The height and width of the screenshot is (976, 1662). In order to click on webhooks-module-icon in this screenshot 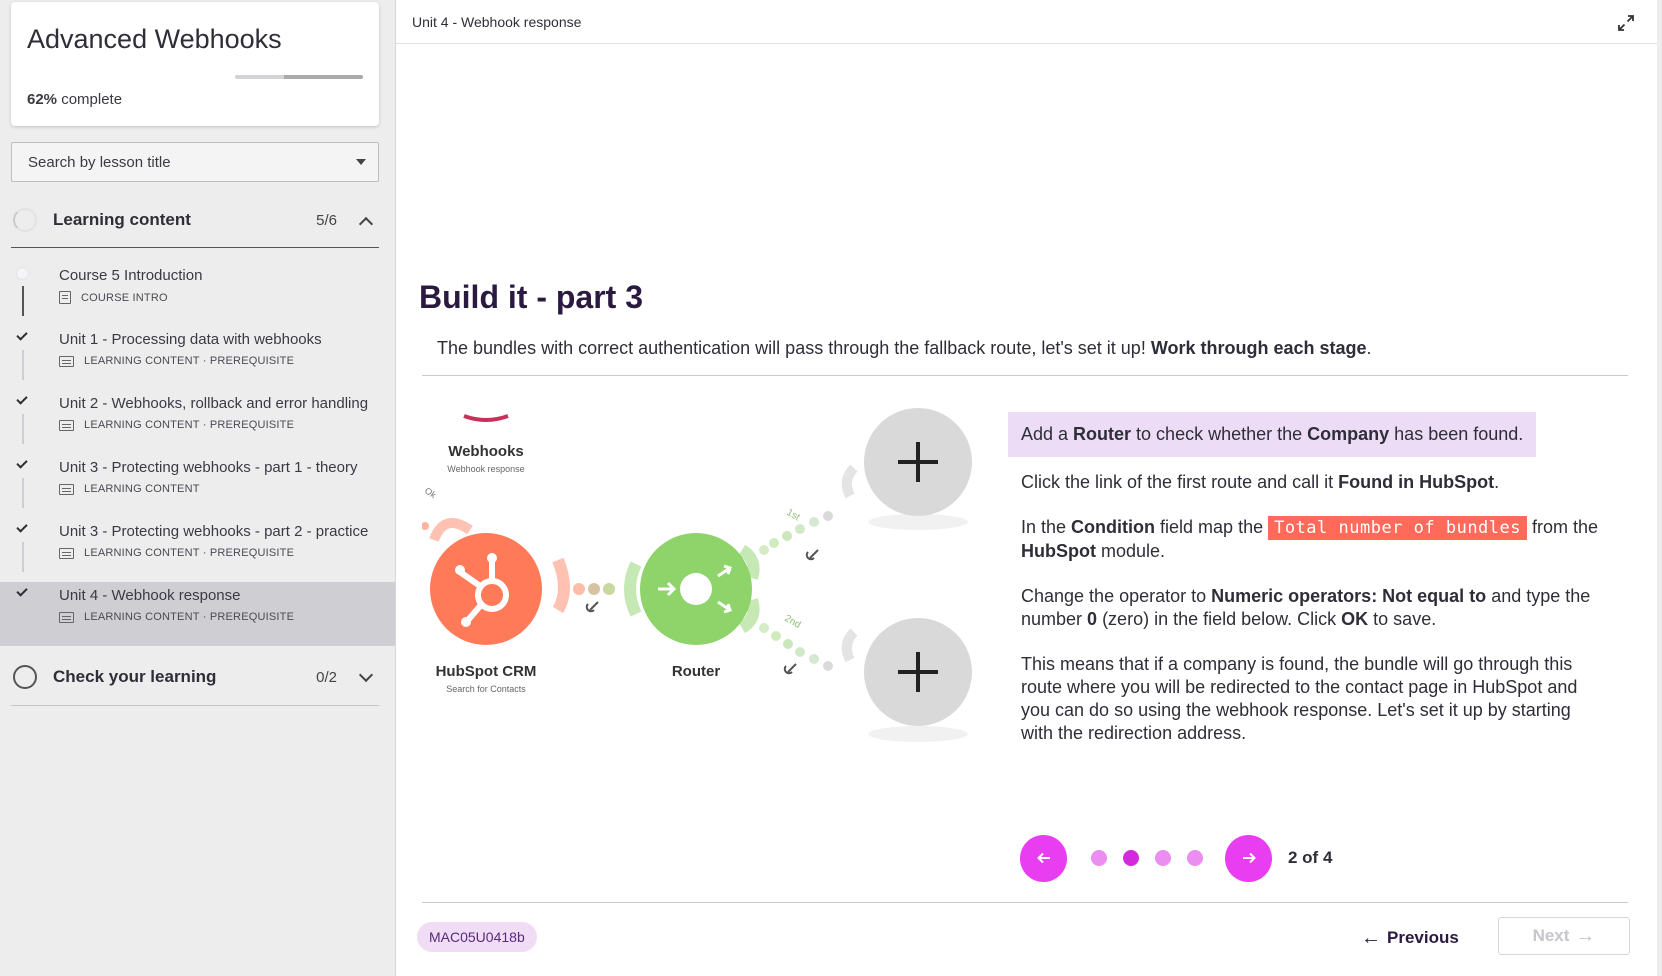, I will do `click(486, 418)`.